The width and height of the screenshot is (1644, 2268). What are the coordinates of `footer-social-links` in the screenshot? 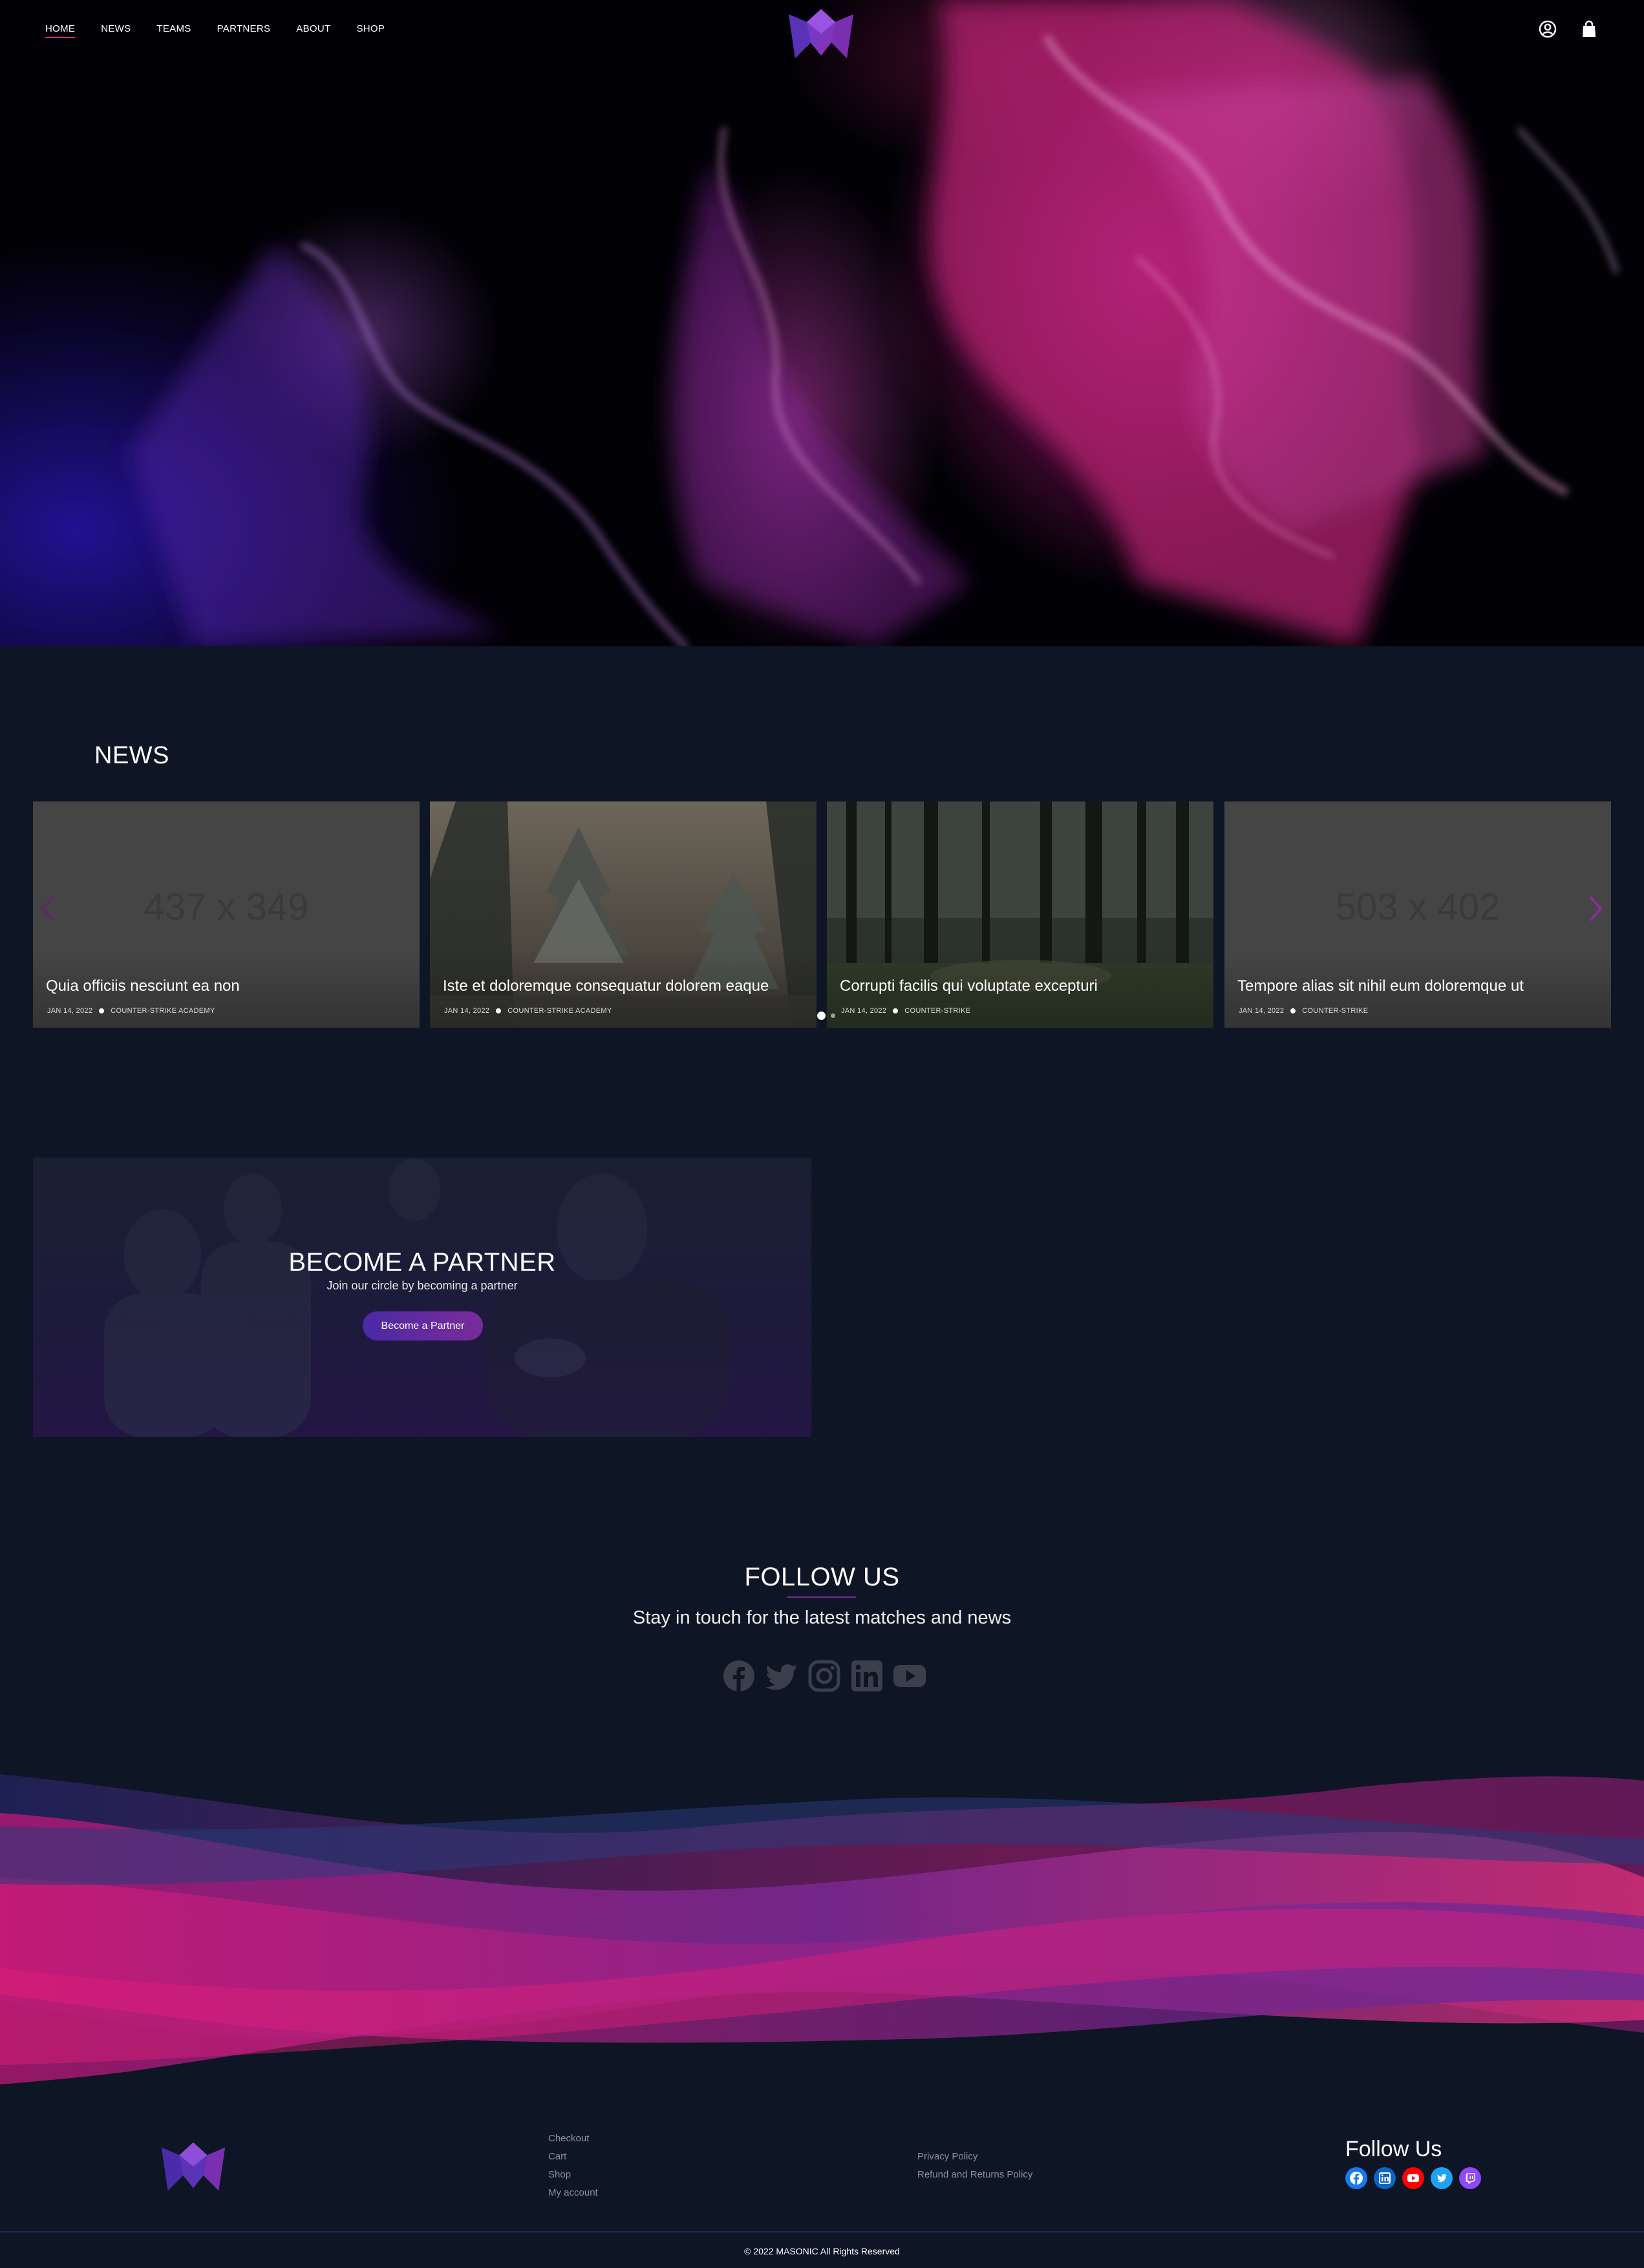 It's located at (1413, 2178).